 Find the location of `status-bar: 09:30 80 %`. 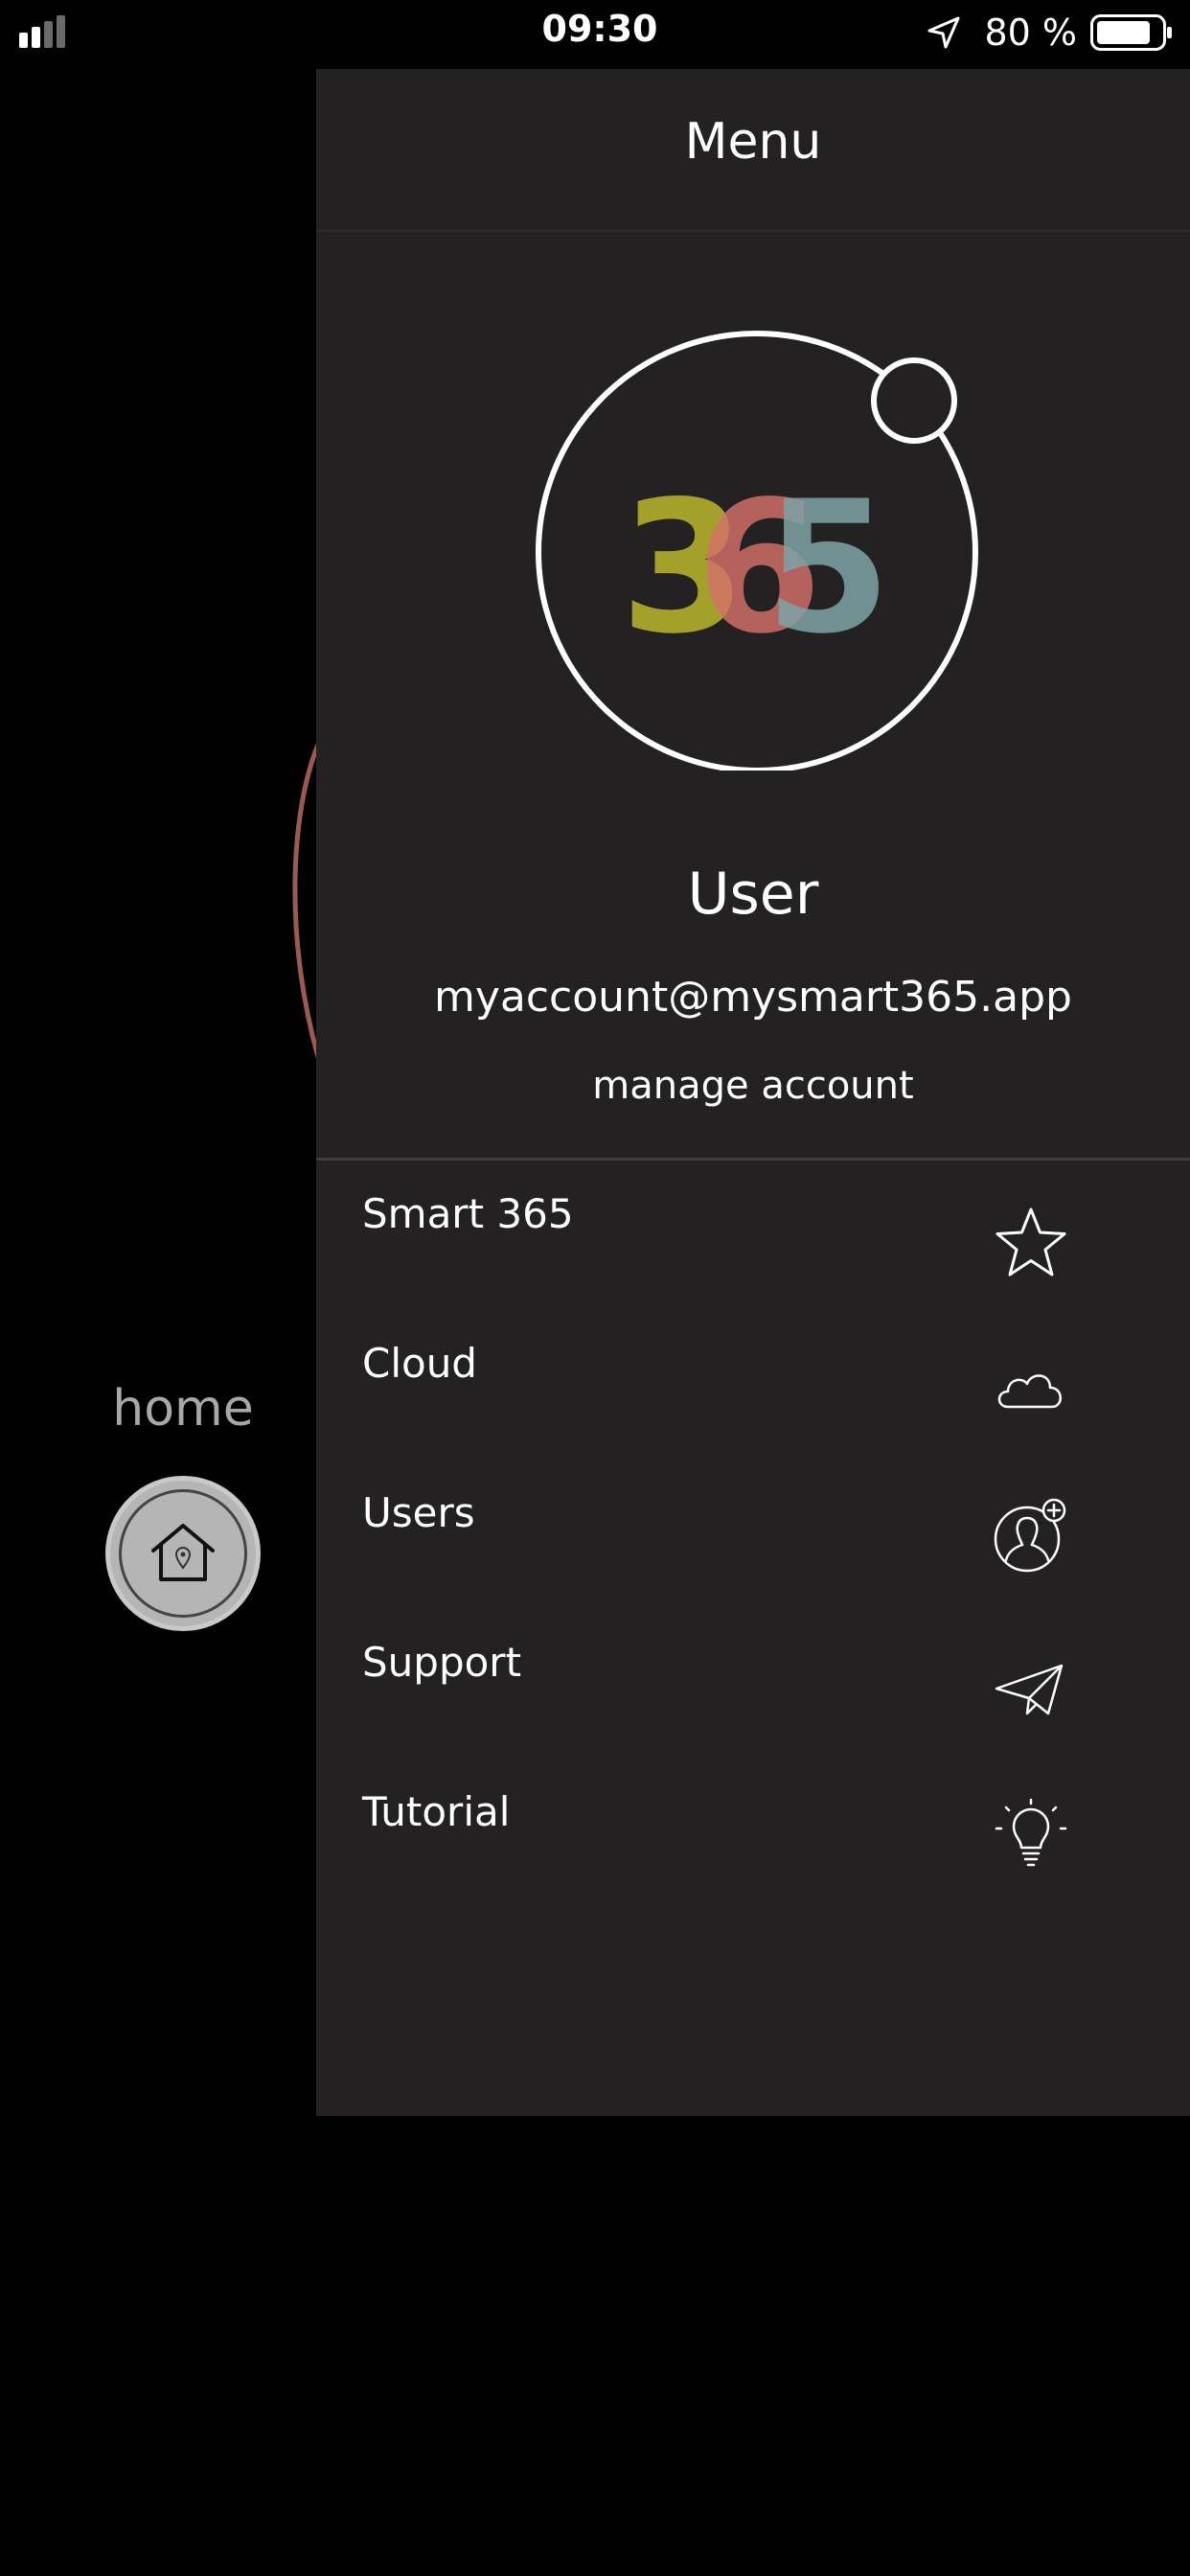

status-bar: 09:30 80 % is located at coordinates (595, 32).